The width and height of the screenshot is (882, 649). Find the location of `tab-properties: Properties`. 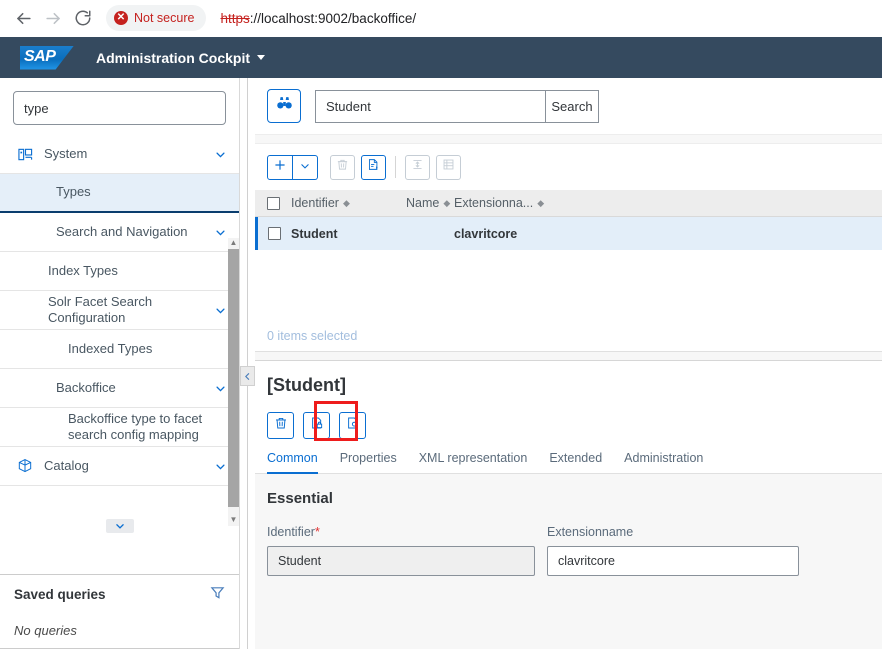

tab-properties: Properties is located at coordinates (368, 462).